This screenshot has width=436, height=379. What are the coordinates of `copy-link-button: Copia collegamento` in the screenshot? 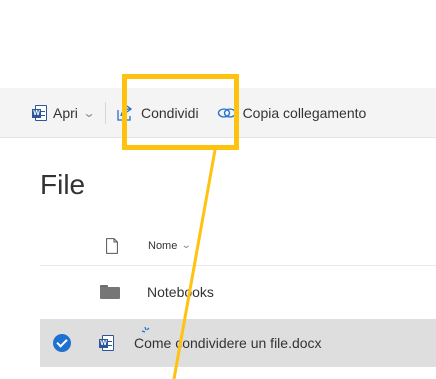 It's located at (292, 112).